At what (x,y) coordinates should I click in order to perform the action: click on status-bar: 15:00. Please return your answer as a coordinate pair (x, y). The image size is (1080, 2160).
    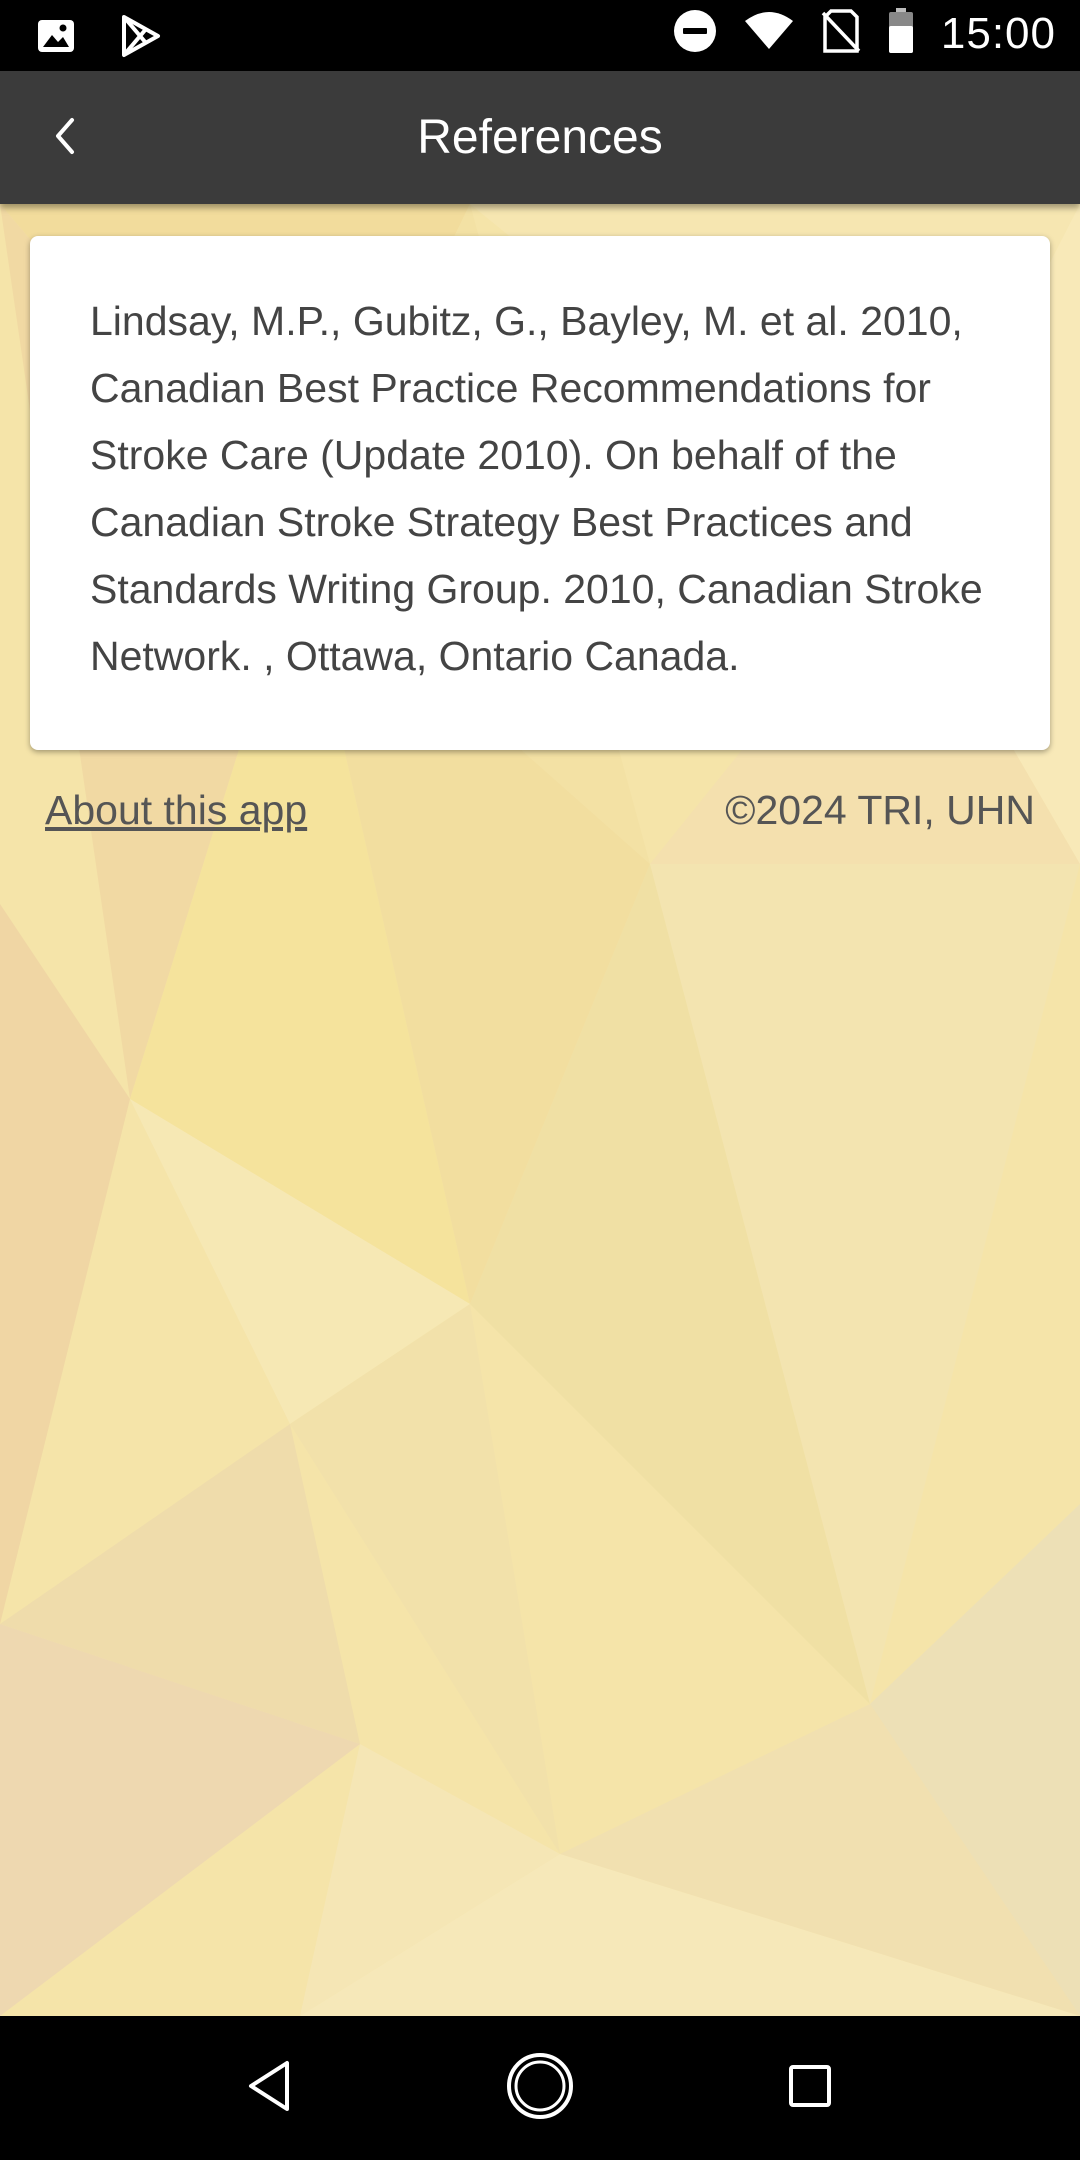
    Looking at the image, I should click on (540, 35).